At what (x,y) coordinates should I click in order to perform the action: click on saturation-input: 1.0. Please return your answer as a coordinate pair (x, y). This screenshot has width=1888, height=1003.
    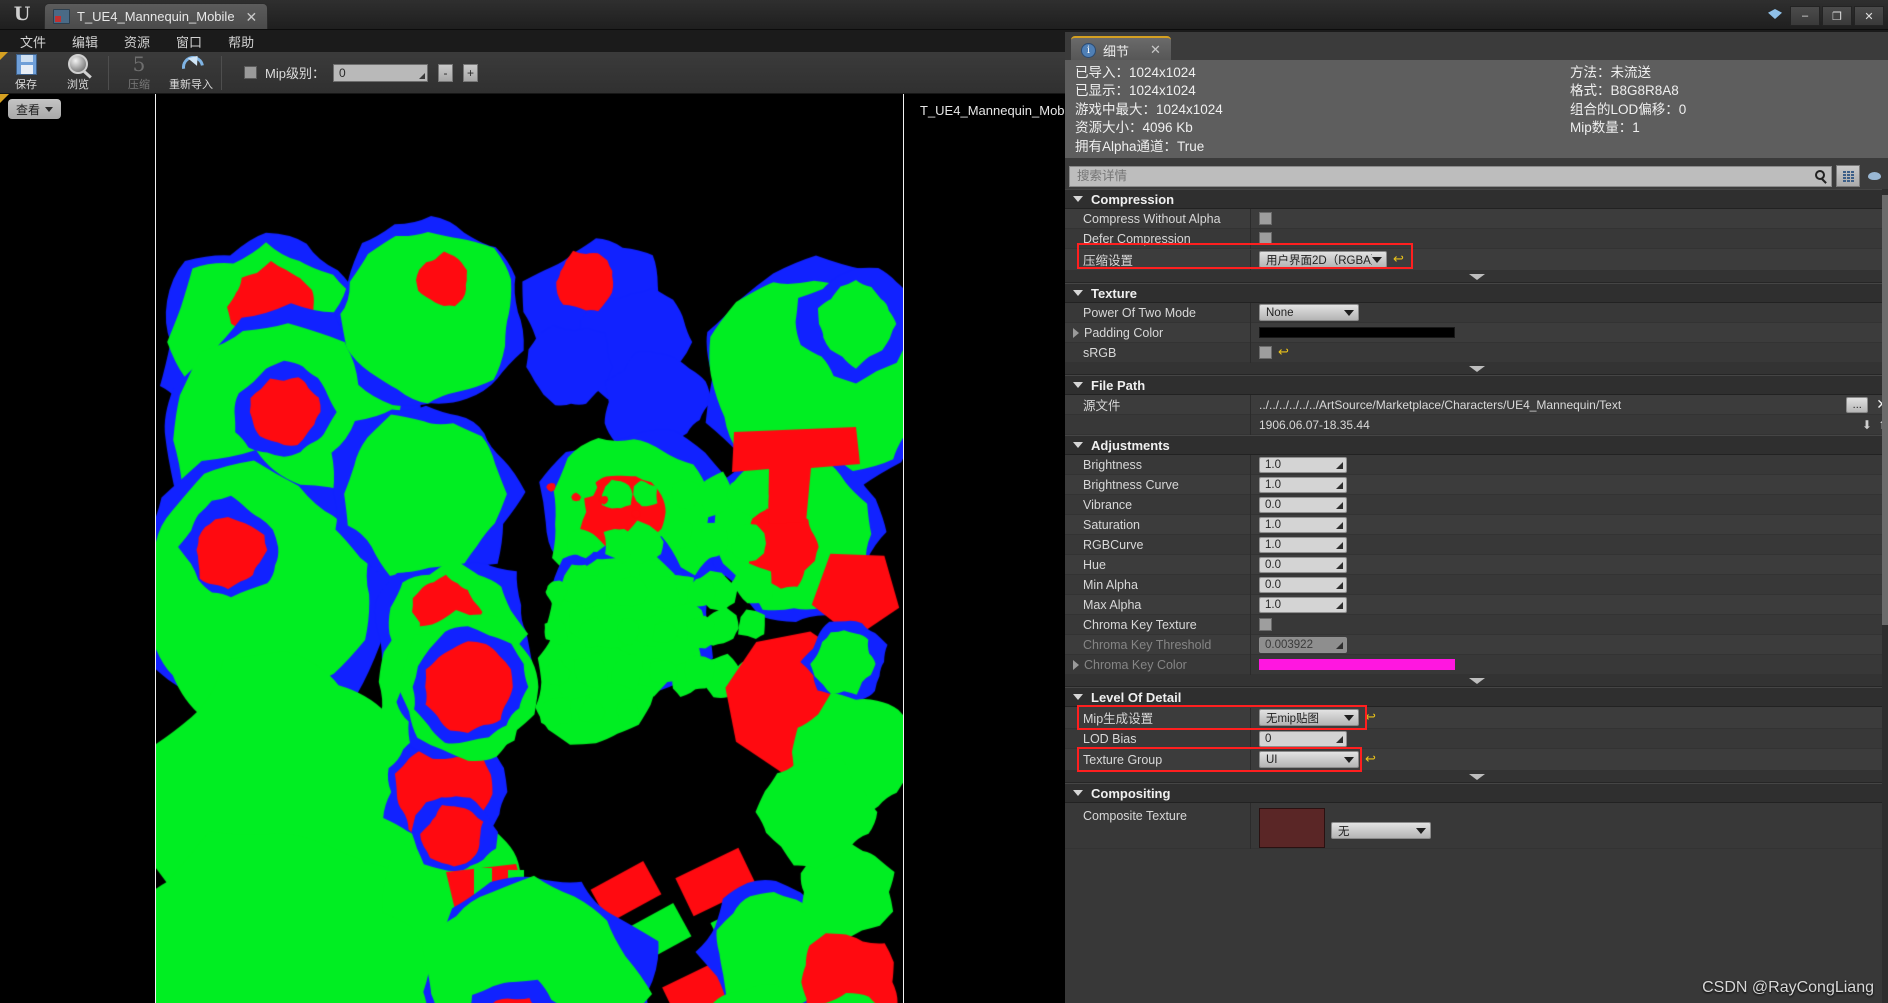
    Looking at the image, I should click on (1303, 524).